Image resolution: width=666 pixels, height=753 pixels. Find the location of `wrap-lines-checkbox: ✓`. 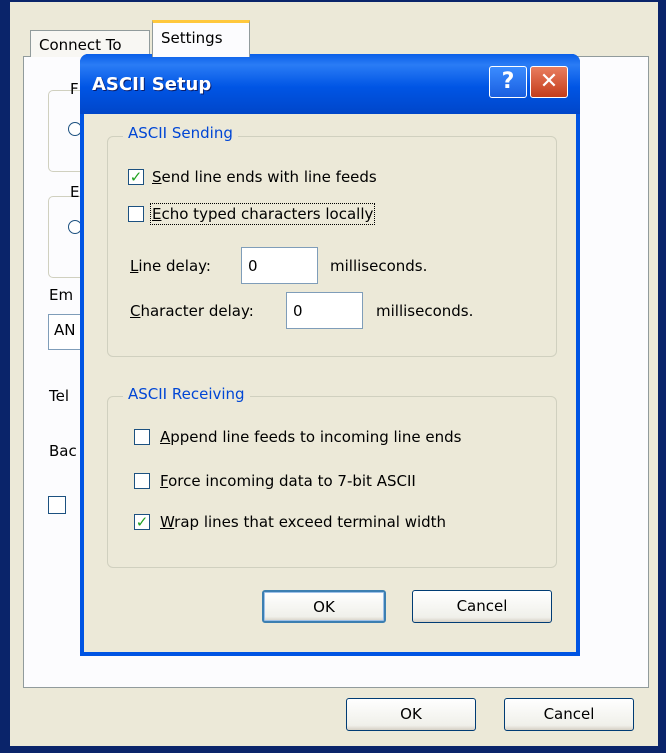

wrap-lines-checkbox: ✓ is located at coordinates (142, 522).